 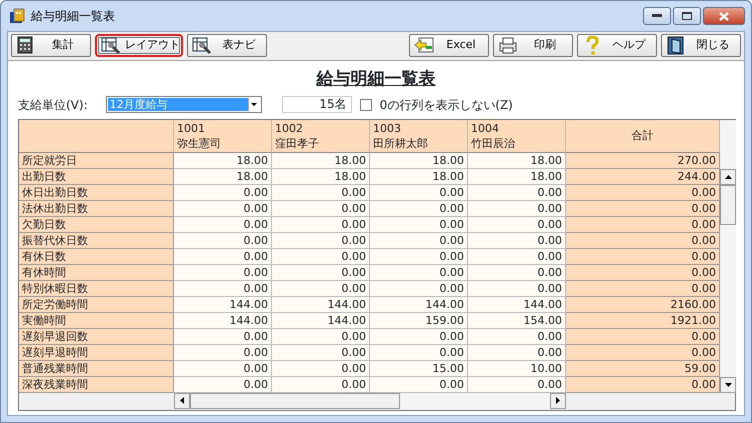 I want to click on report-title: 給与明細一覧表, so click(x=375, y=79).